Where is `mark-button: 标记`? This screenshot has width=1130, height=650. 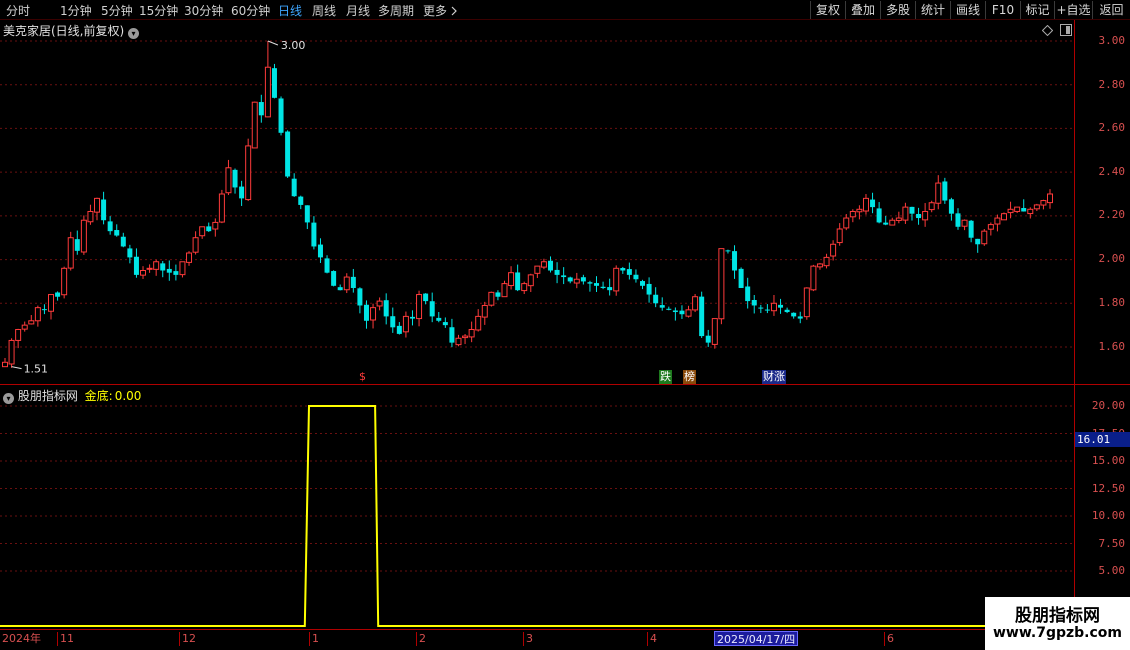
mark-button: 标记 is located at coordinates (1037, 10).